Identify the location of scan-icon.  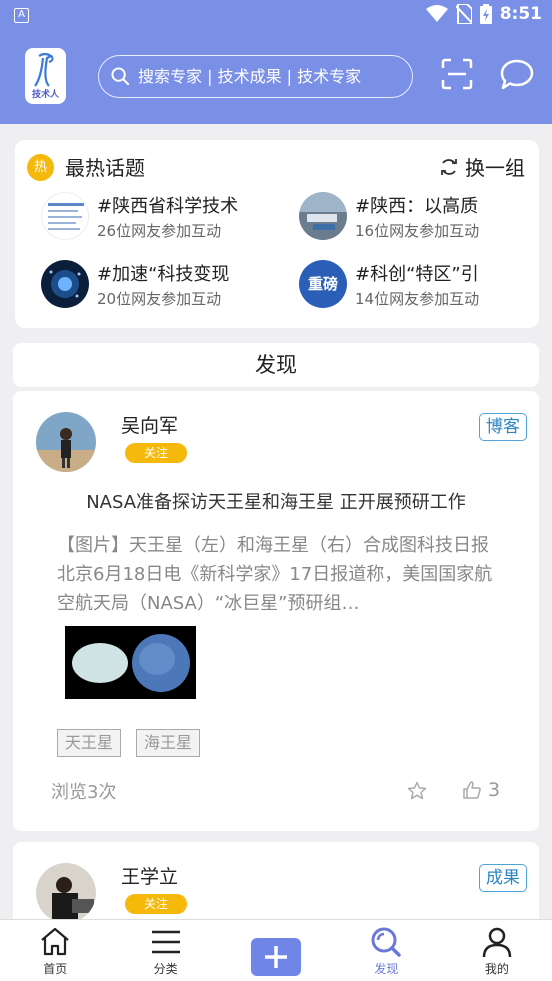
(457, 74).